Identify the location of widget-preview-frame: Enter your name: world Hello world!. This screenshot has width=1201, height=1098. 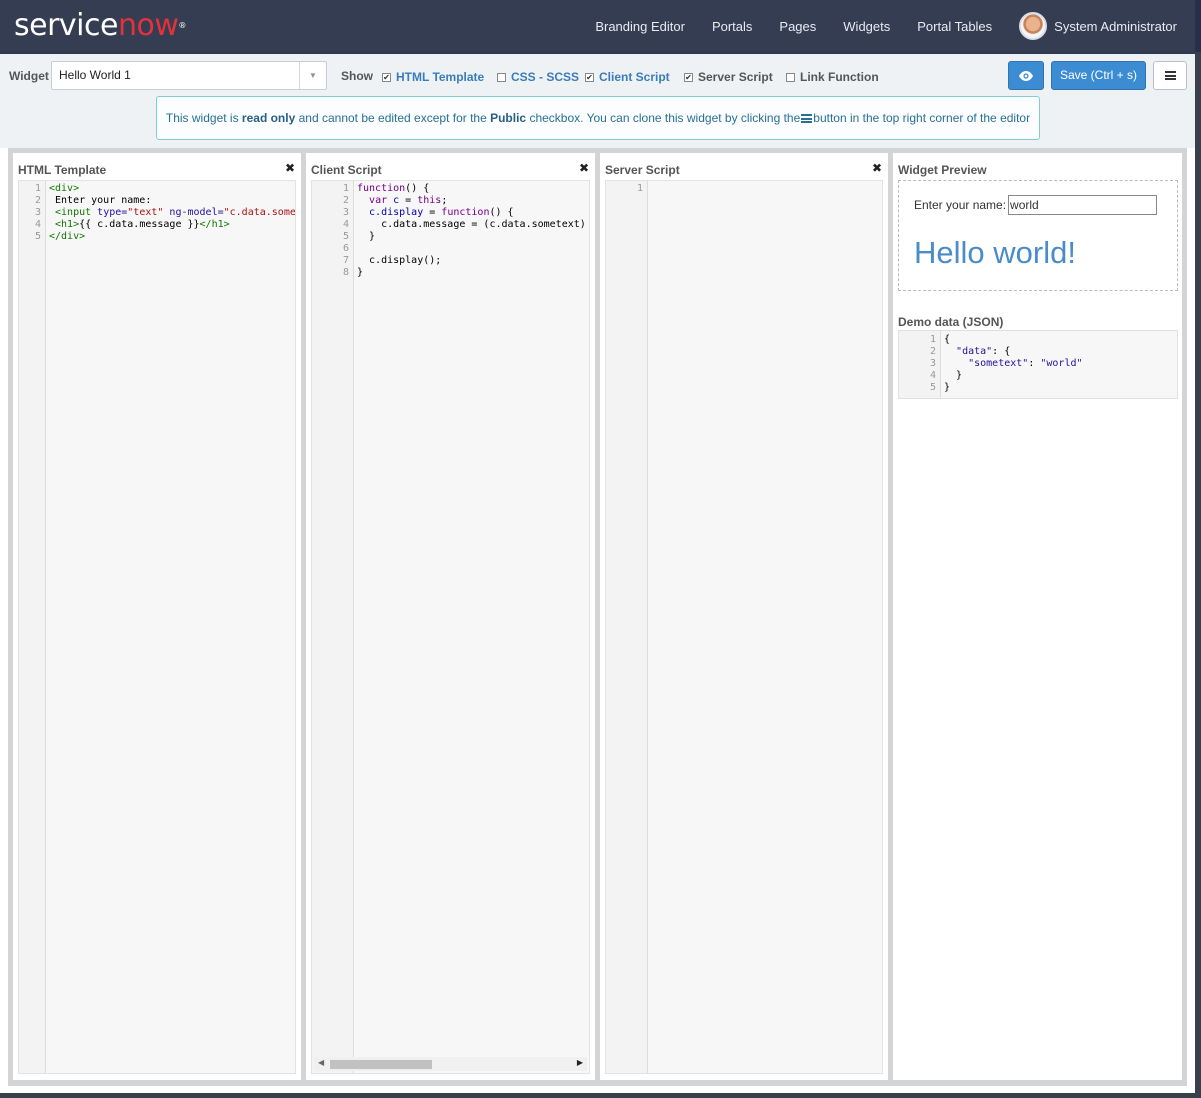
(1038, 235).